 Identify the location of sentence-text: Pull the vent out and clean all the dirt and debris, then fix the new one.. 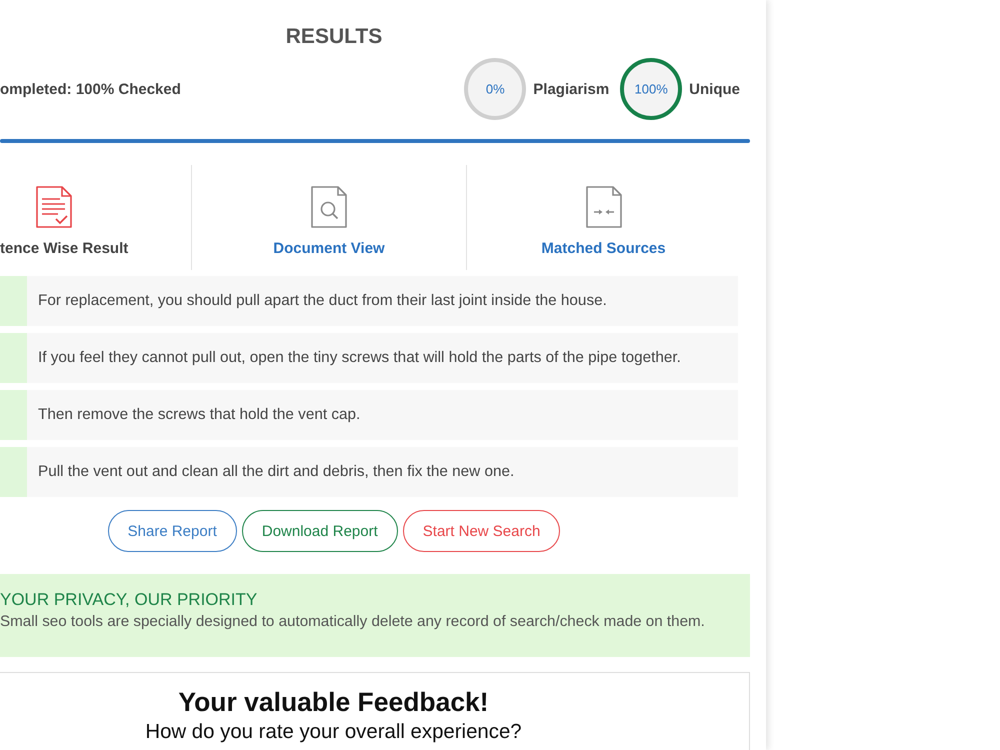
(382, 472).